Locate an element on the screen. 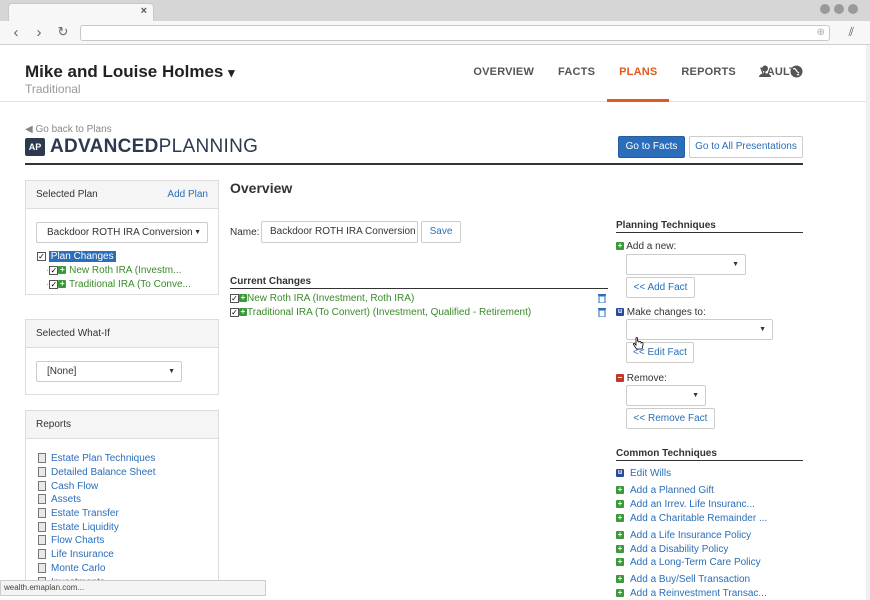 Image resolution: width=870 pixels, height=600 pixels. panel-title: Selected Plan is located at coordinates (67, 194).